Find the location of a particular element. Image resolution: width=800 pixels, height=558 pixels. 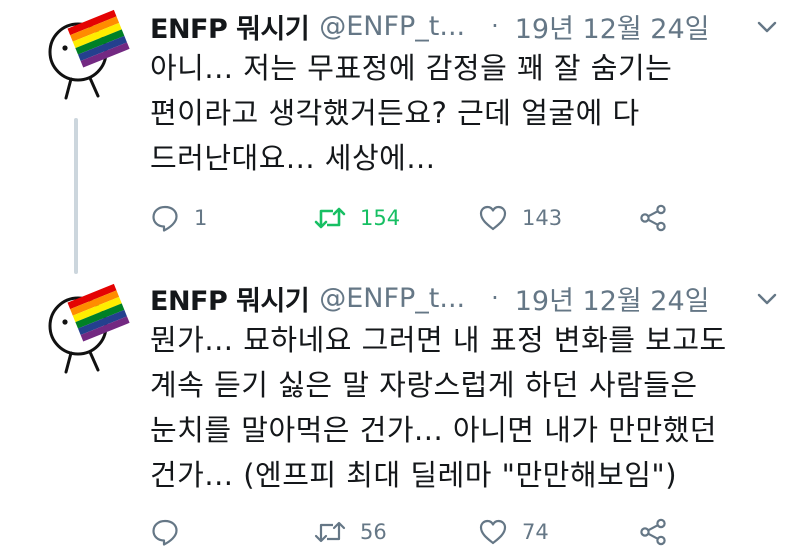

tweet-text-line: 눈치를 말아먹은 건가... 아니면 내가 만만했던 is located at coordinates (433, 430).